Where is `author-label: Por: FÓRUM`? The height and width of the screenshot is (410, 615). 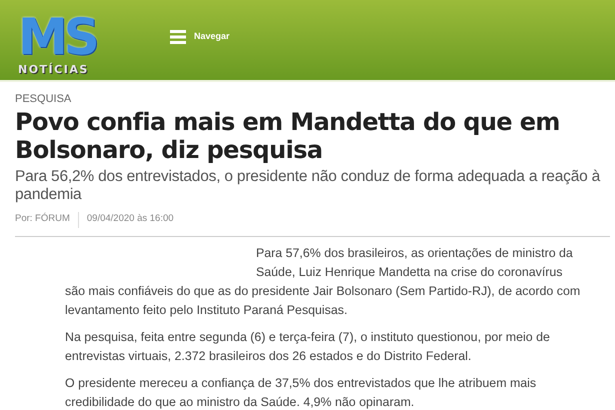 author-label: Por: FÓRUM is located at coordinates (42, 219).